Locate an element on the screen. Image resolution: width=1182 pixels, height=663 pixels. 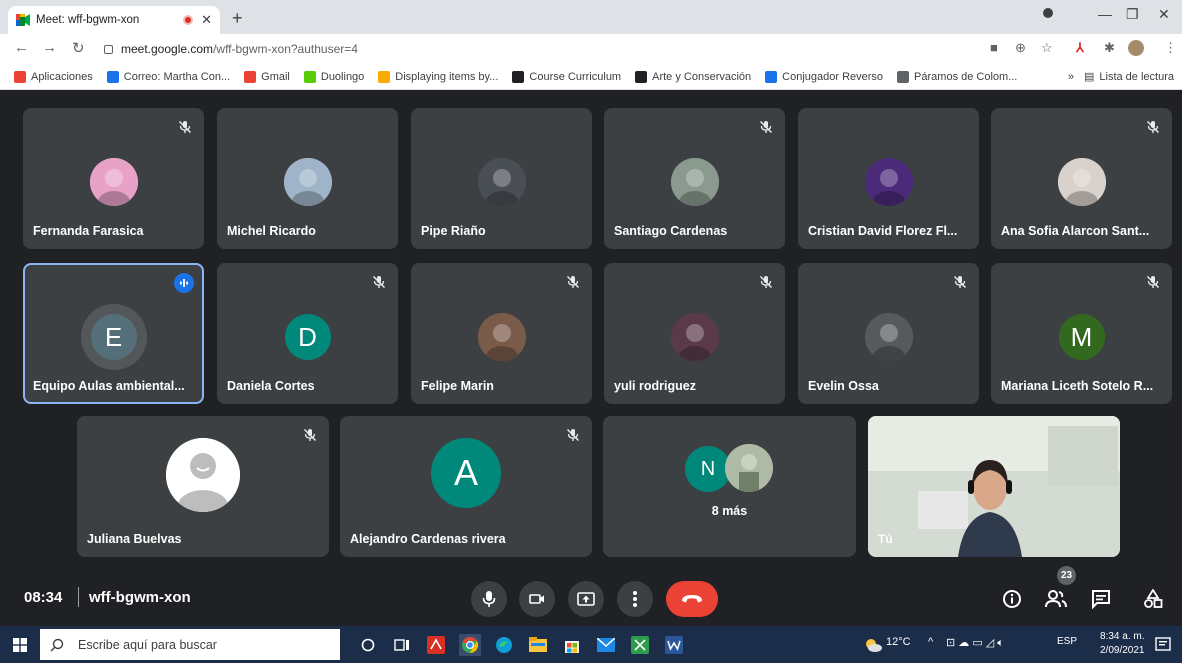
more-options-button is located at coordinates (635, 599).